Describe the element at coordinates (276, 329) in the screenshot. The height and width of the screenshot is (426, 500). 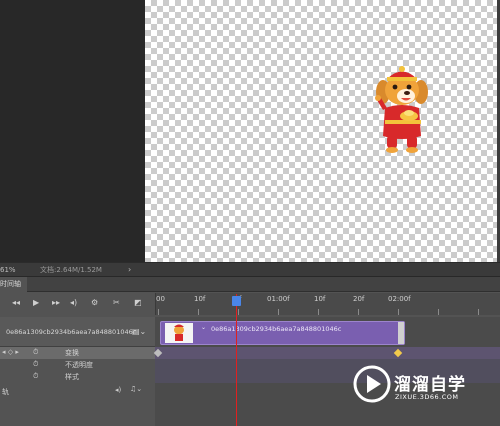
I see `clip-name: 0e86a1309cb2934b6aea7a848801046c` at that location.